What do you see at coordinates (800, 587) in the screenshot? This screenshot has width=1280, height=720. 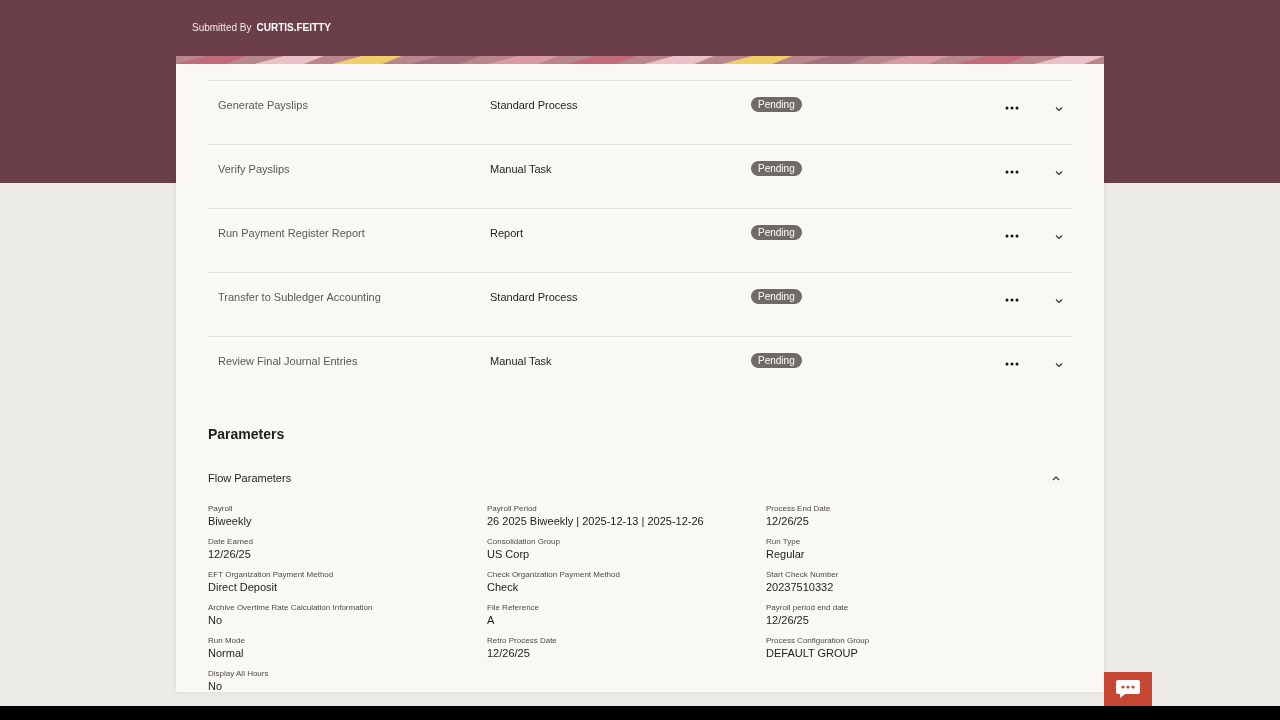 I see `field-value: 20237510332` at bounding box center [800, 587].